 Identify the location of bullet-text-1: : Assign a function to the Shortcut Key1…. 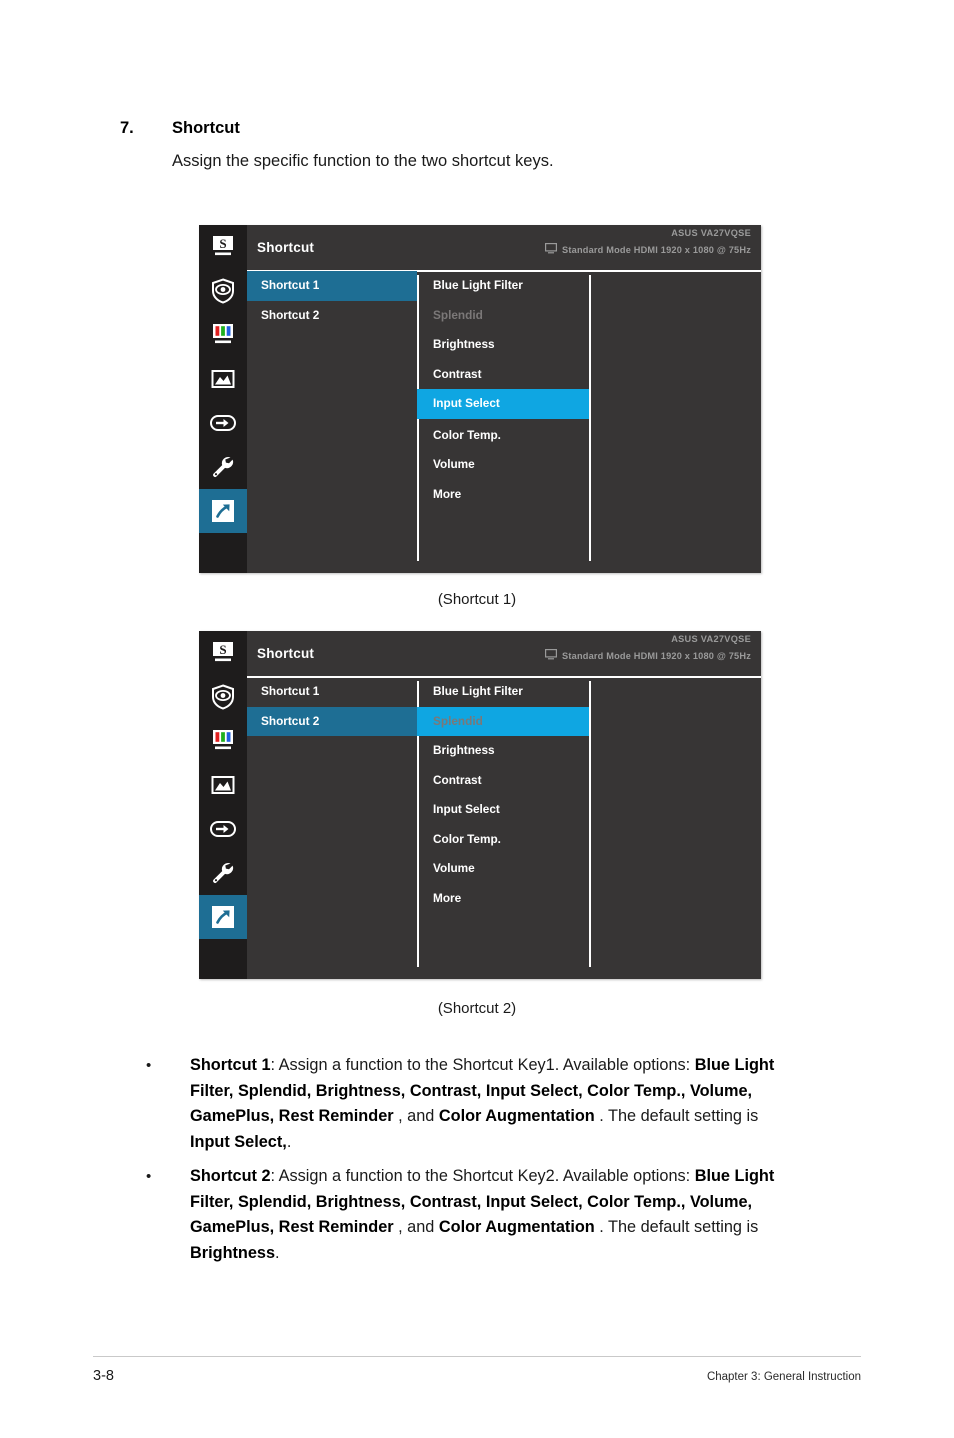
(482, 1065).